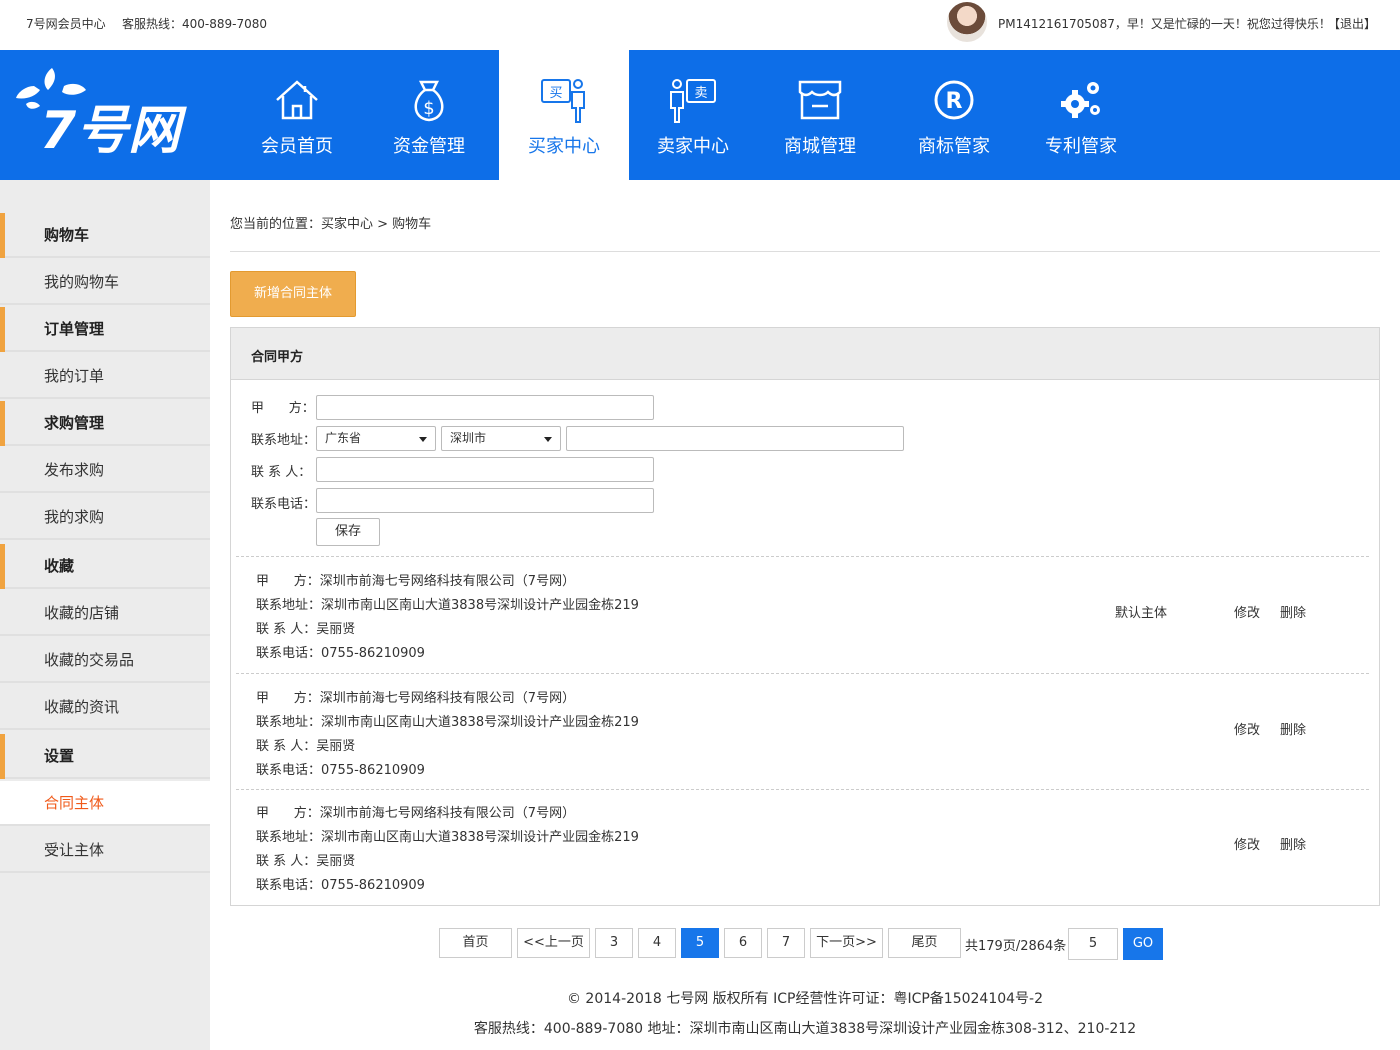  Describe the element at coordinates (485, 500) in the screenshot. I see `phone-input` at that location.